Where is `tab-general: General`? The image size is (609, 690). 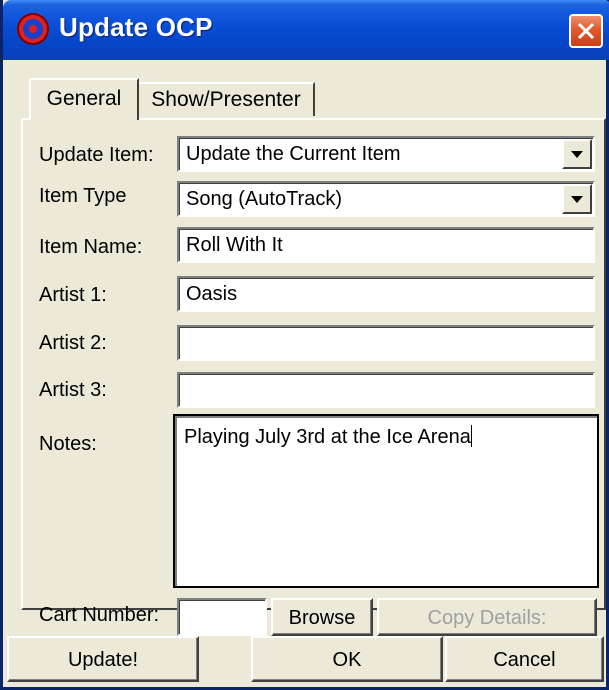 tab-general: General is located at coordinates (84, 99).